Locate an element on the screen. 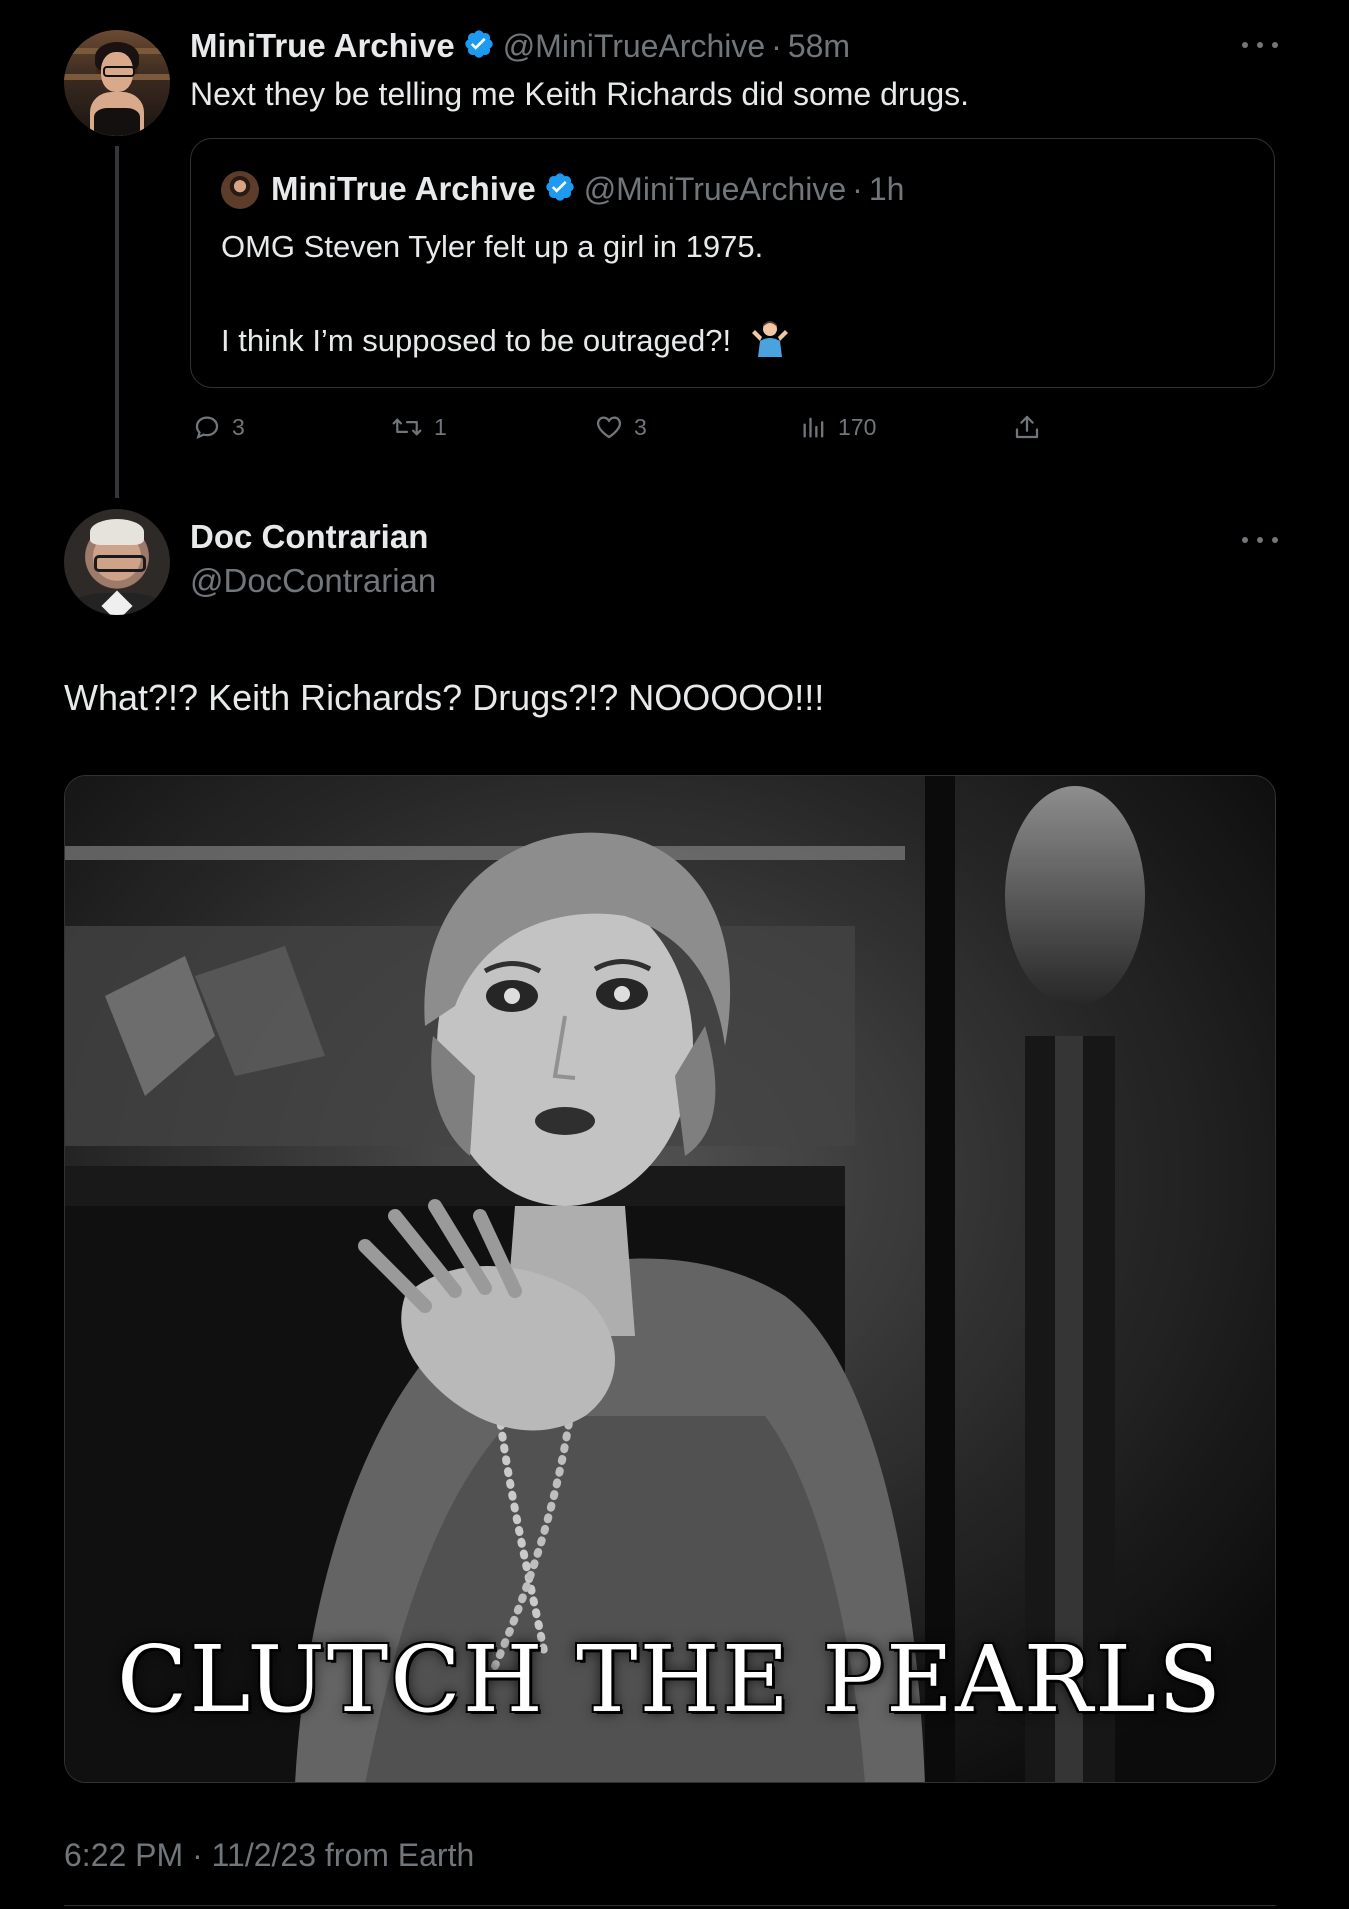 This screenshot has width=1349, height=1909. author-handle: @MiniTrueArchive is located at coordinates (634, 46).